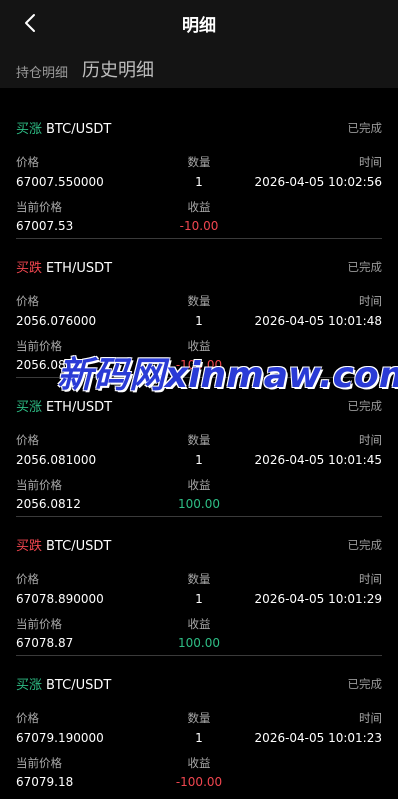  Describe the element at coordinates (199, 226) in the screenshot. I see `order-profit: -10.00` at that location.